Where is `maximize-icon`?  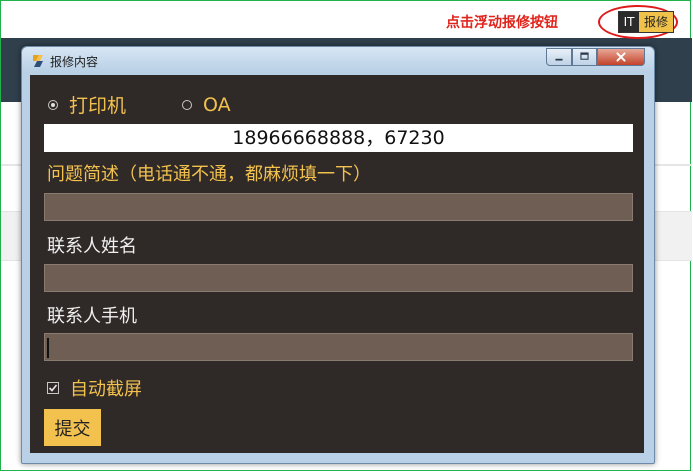 maximize-icon is located at coordinates (584, 56).